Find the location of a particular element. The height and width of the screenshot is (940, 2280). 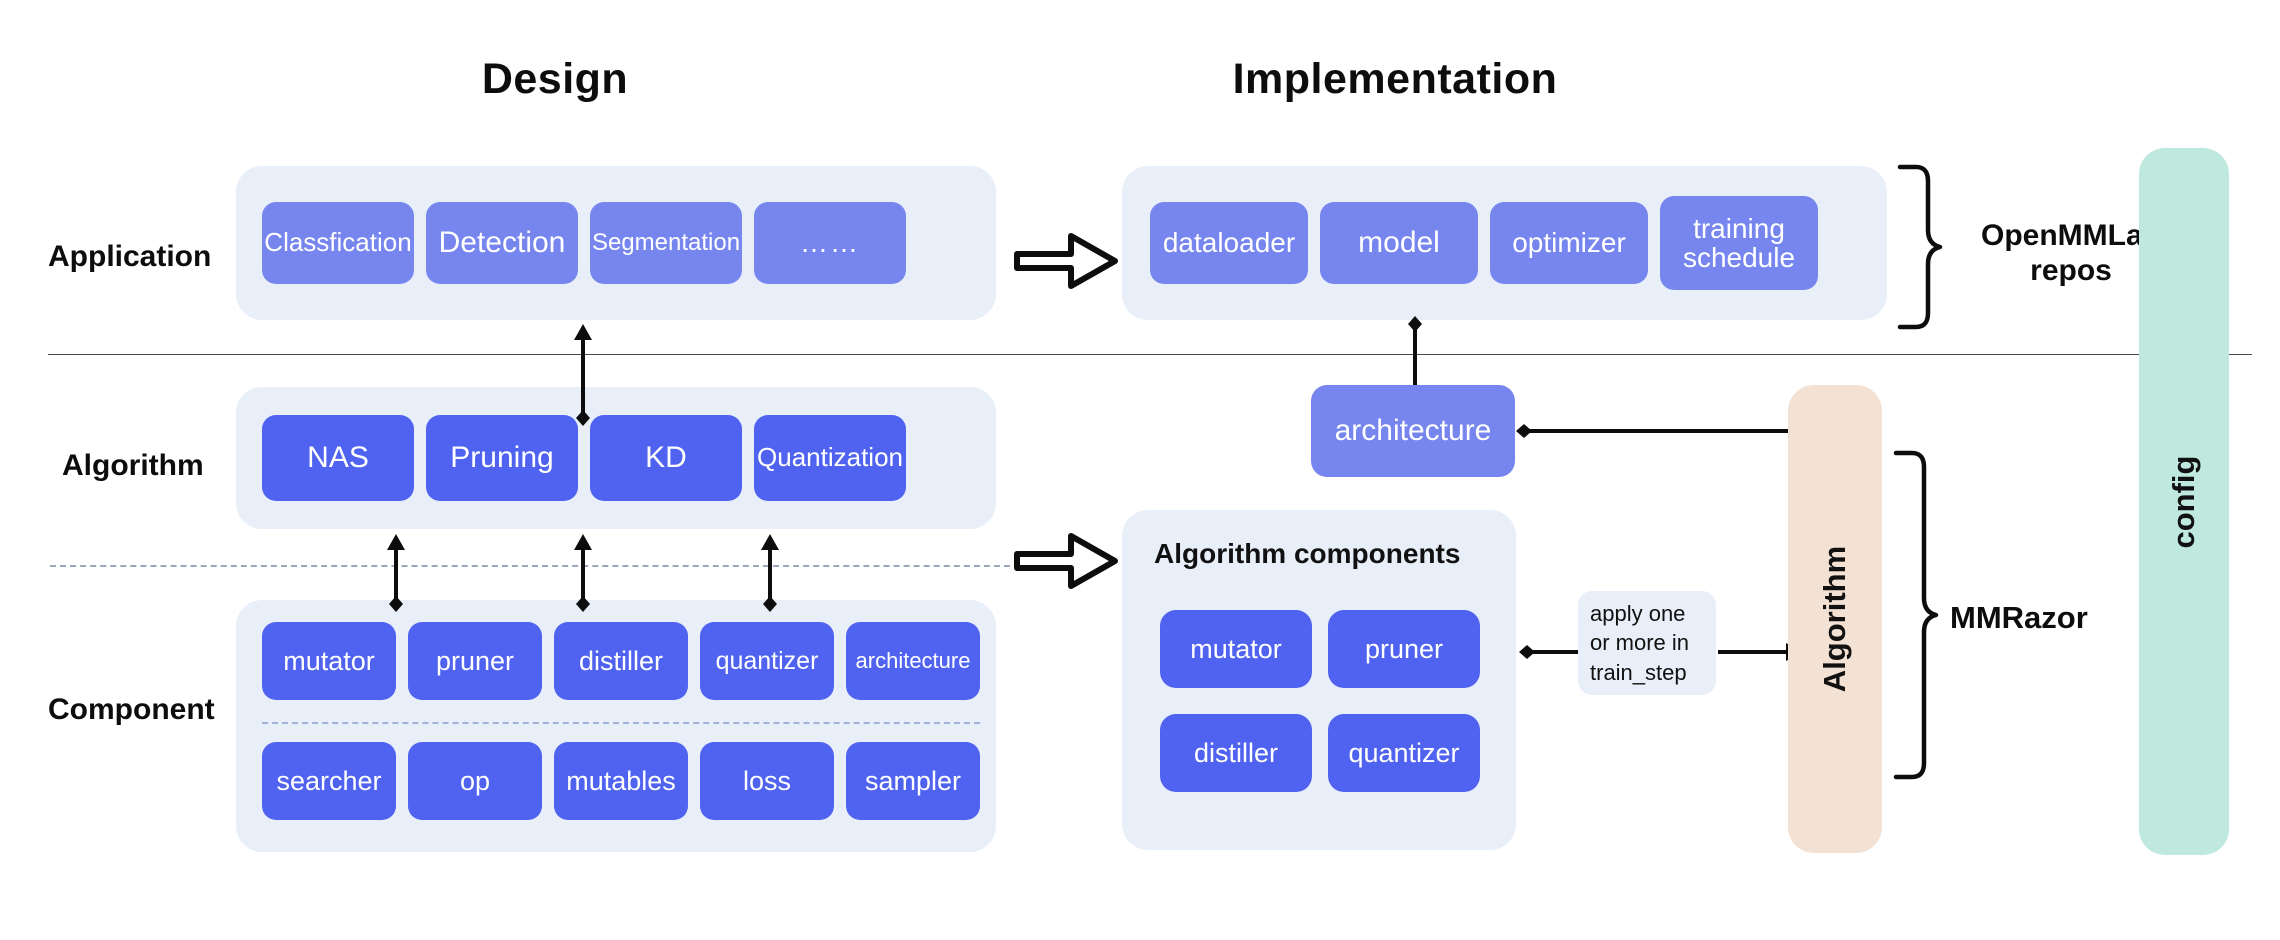

impl-app-chip-0-label: dataloader is located at coordinates (1229, 243).